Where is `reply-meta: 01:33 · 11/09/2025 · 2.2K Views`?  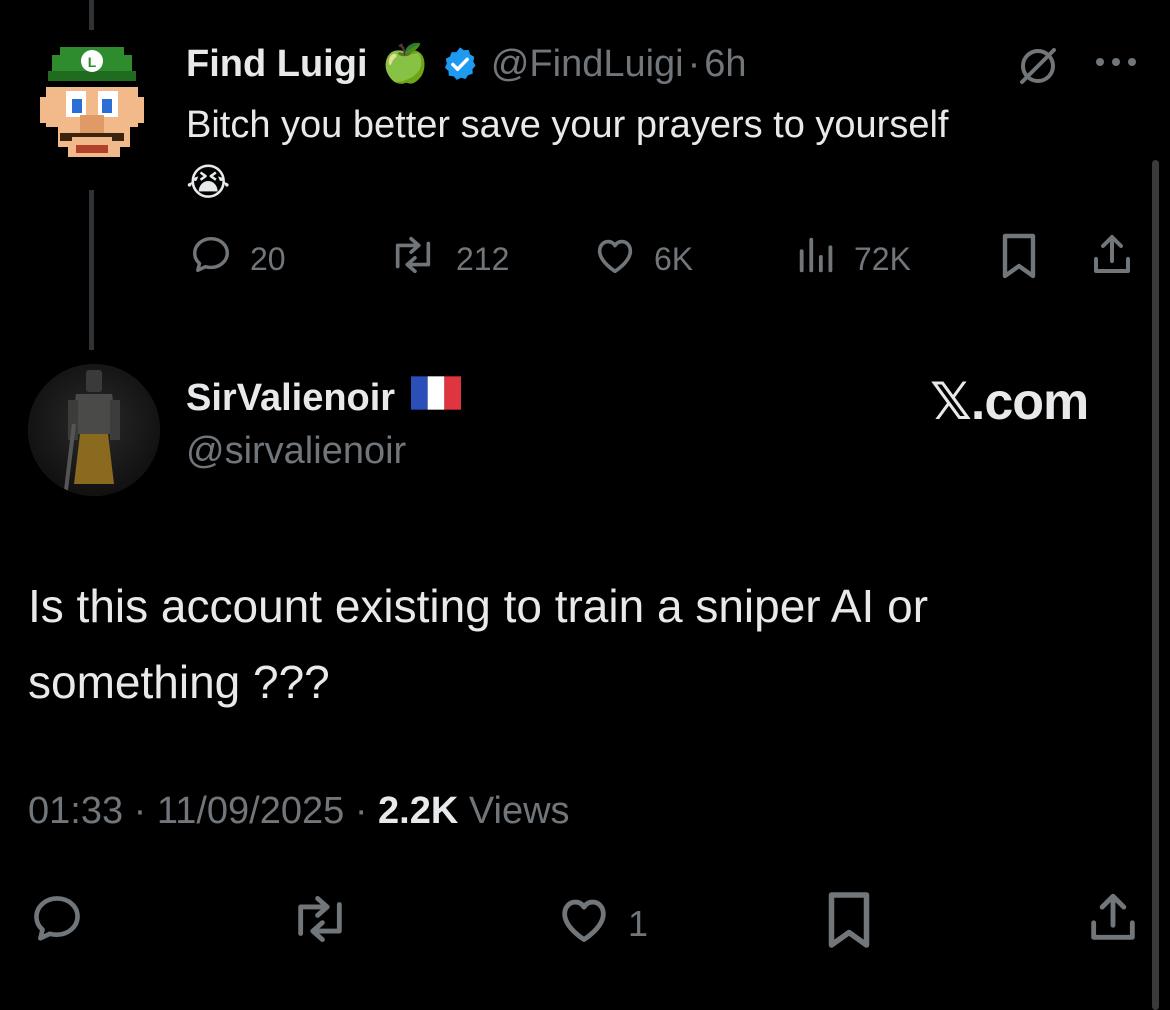 reply-meta: 01:33 · 11/09/2025 · 2.2K Views is located at coordinates (299, 811).